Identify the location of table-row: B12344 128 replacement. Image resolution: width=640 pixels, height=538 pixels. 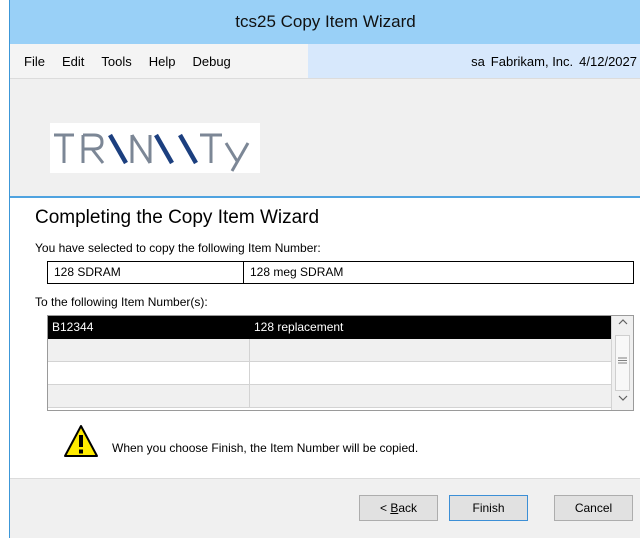
(329, 327).